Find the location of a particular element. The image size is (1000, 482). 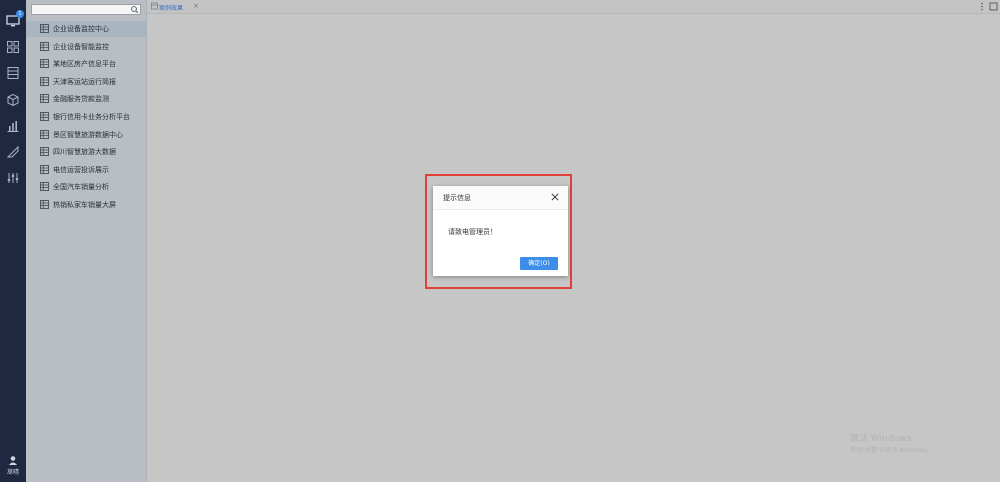

icon-sidebar: 1 荩晴 is located at coordinates (13, 241).